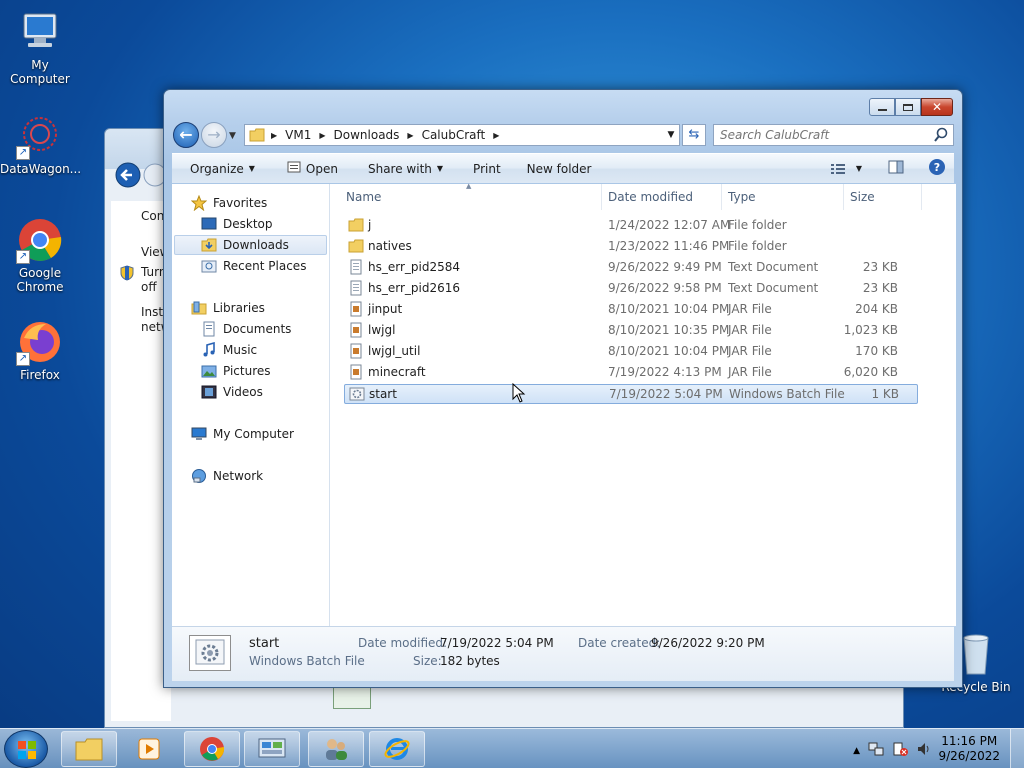 The height and width of the screenshot is (768, 1024). What do you see at coordinates (631, 247) in the screenshot?
I see `file-row: natives 1/23/2022 11:46 PM File folder` at bounding box center [631, 247].